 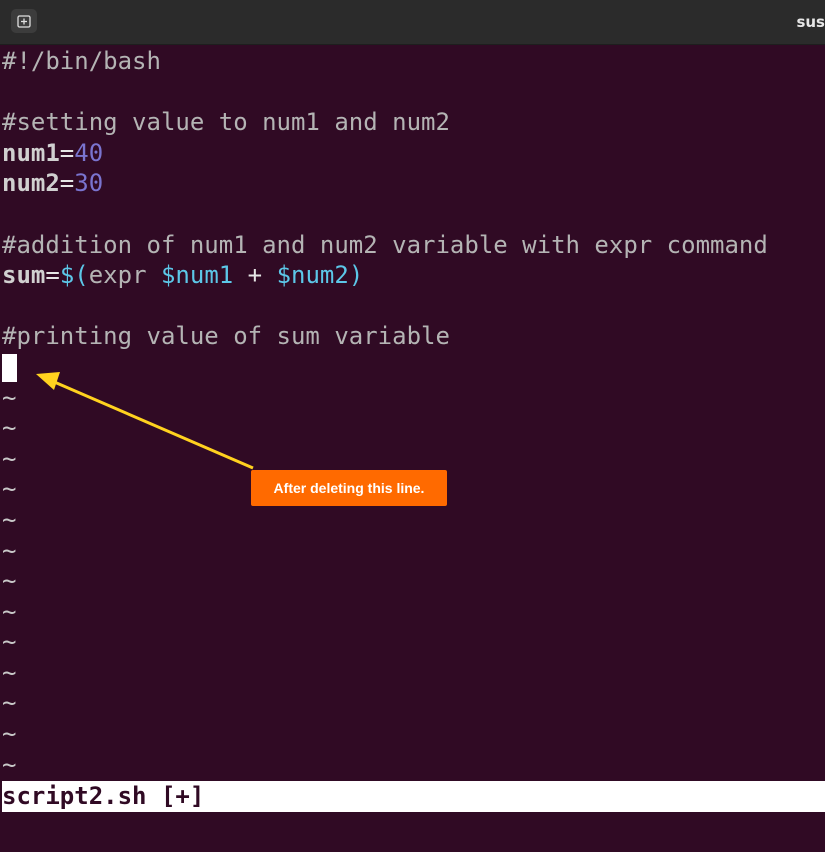 I want to click on callout-label: After deleting this line., so click(x=349, y=488).